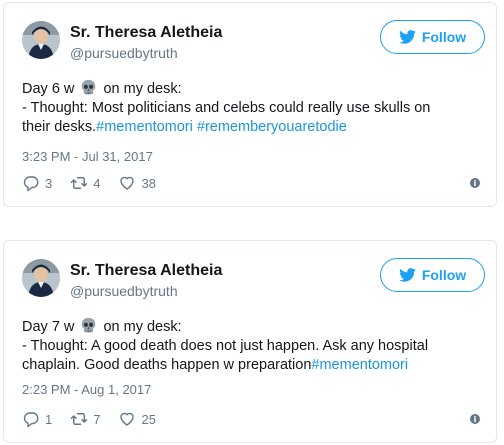  I want to click on tweet-text-segment: their desks., so click(59, 127).